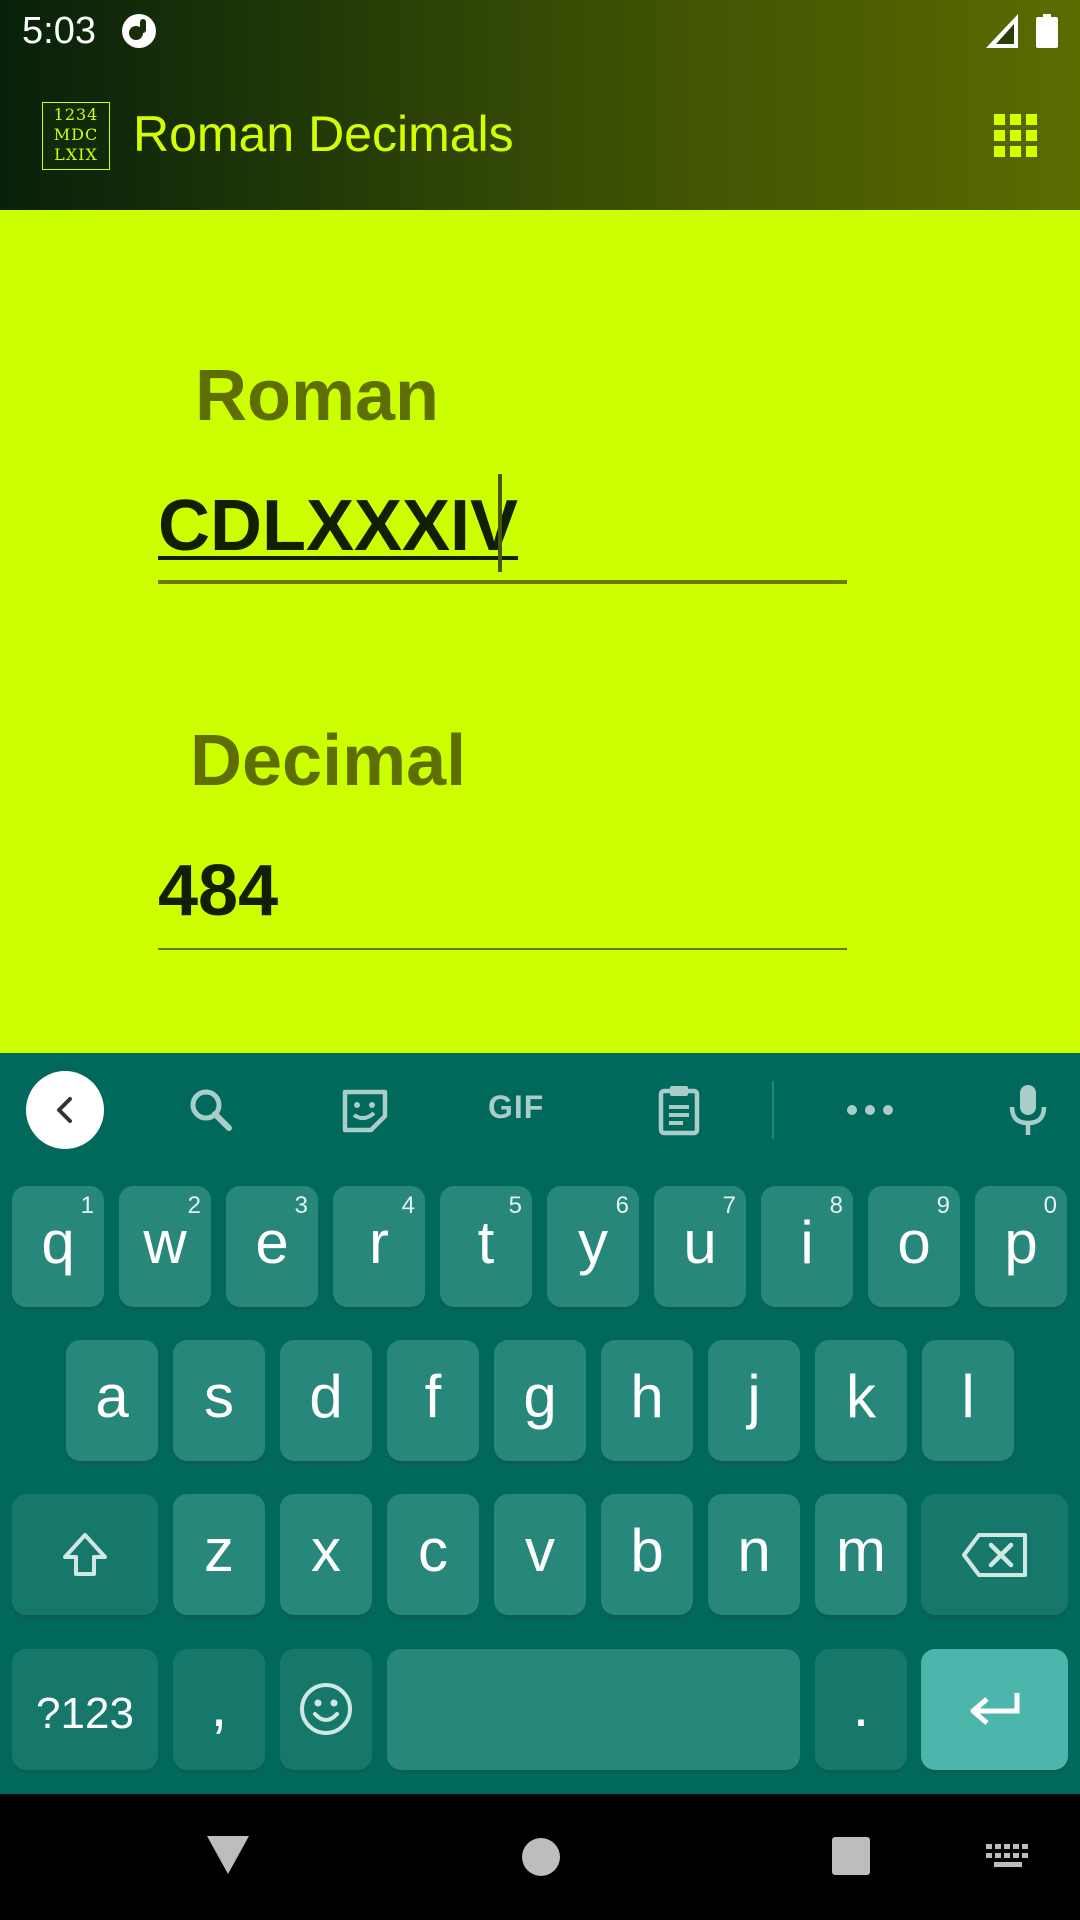 The width and height of the screenshot is (1080, 1920). I want to click on key-label: a, so click(112, 1396).